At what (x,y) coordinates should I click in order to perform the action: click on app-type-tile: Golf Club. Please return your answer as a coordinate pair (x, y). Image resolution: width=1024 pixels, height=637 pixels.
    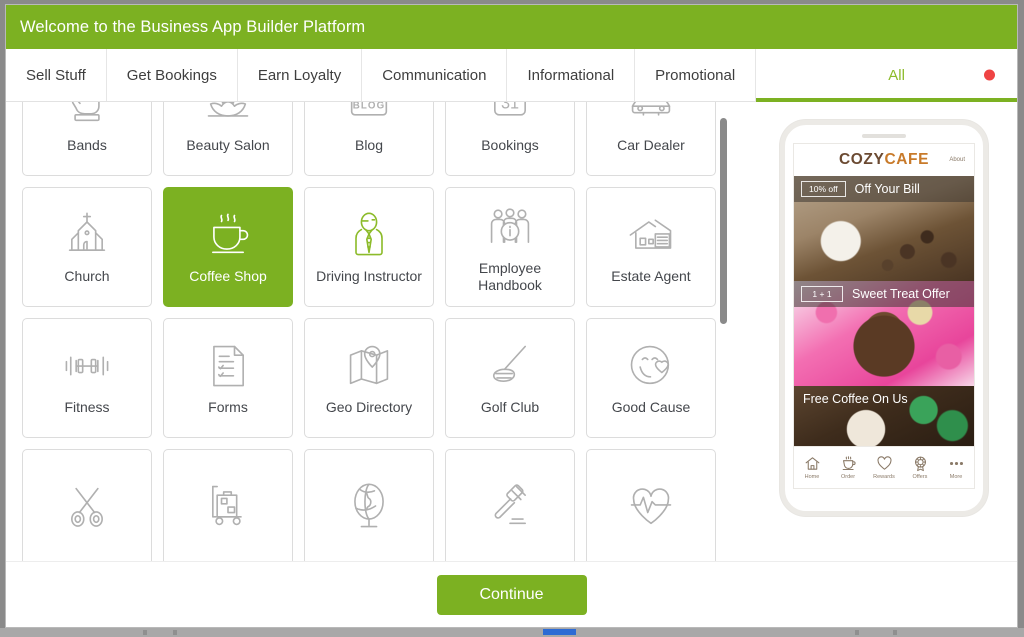
    Looking at the image, I should click on (510, 378).